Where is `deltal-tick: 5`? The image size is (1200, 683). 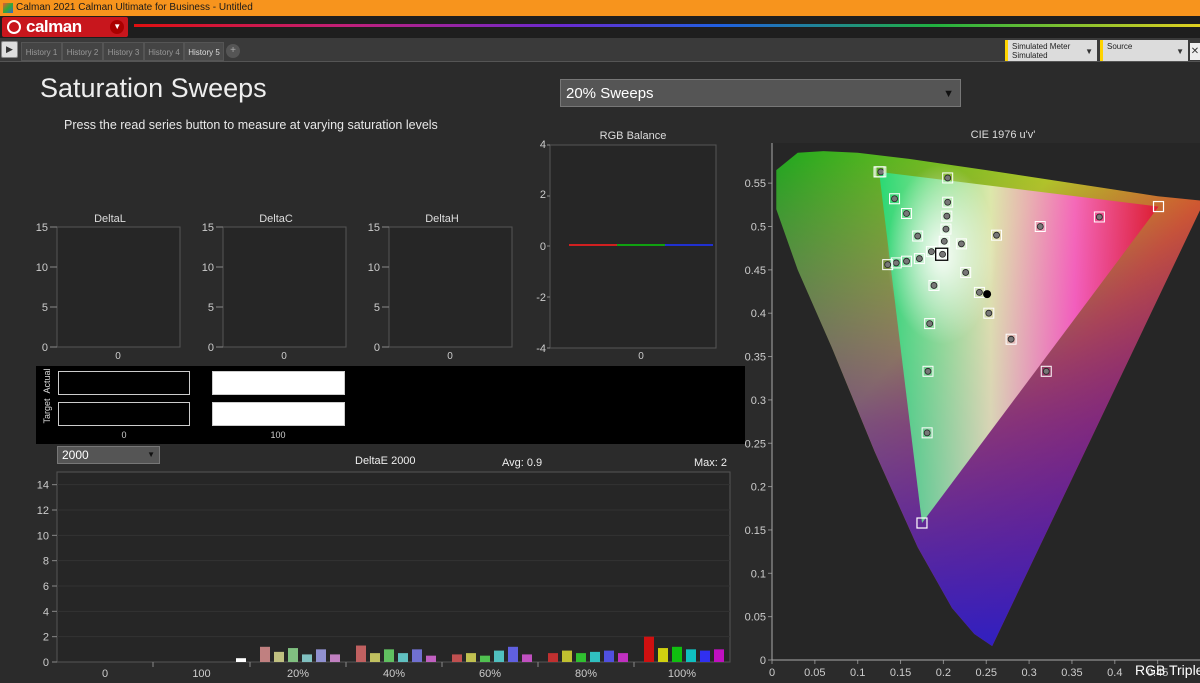 deltal-tick: 5 is located at coordinates (45, 308).